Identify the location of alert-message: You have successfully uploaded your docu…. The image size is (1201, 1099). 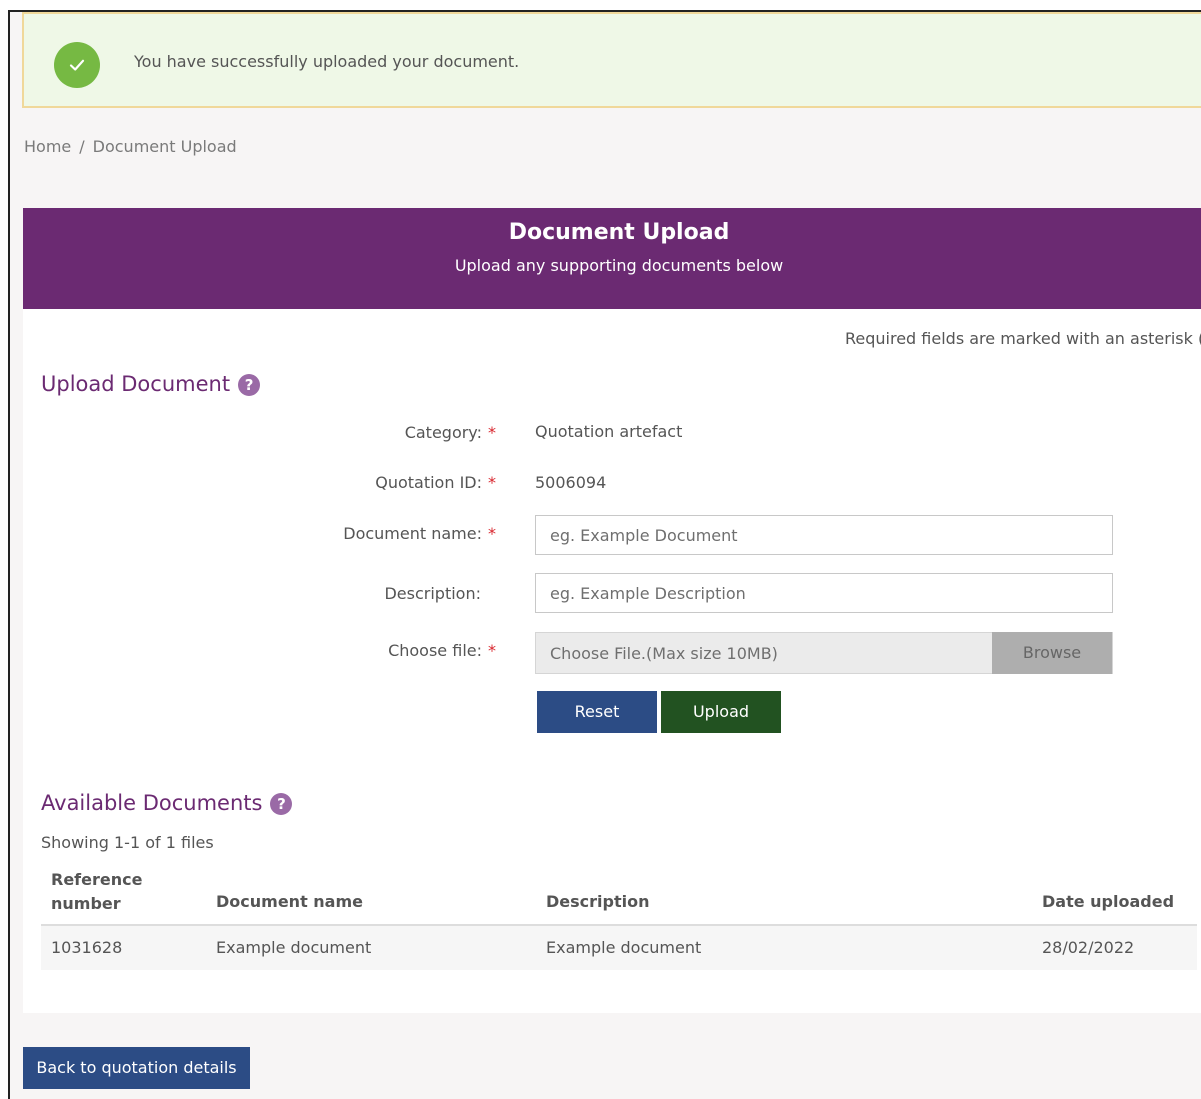
(327, 61).